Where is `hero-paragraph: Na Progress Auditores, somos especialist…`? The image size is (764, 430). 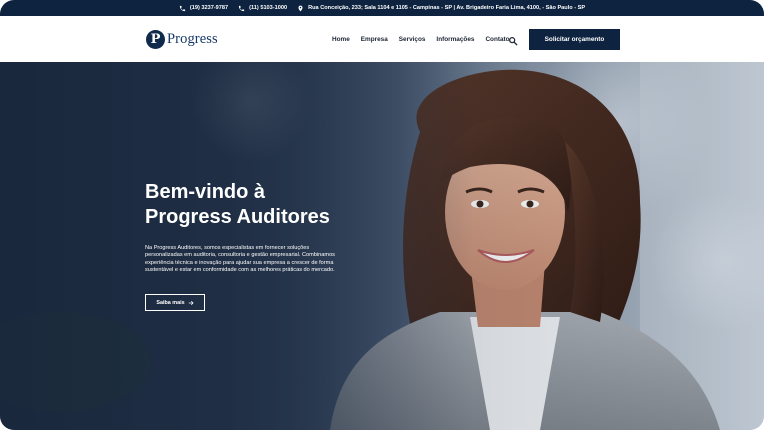 hero-paragraph: Na Progress Auditores, somos especialist… is located at coordinates (240, 259).